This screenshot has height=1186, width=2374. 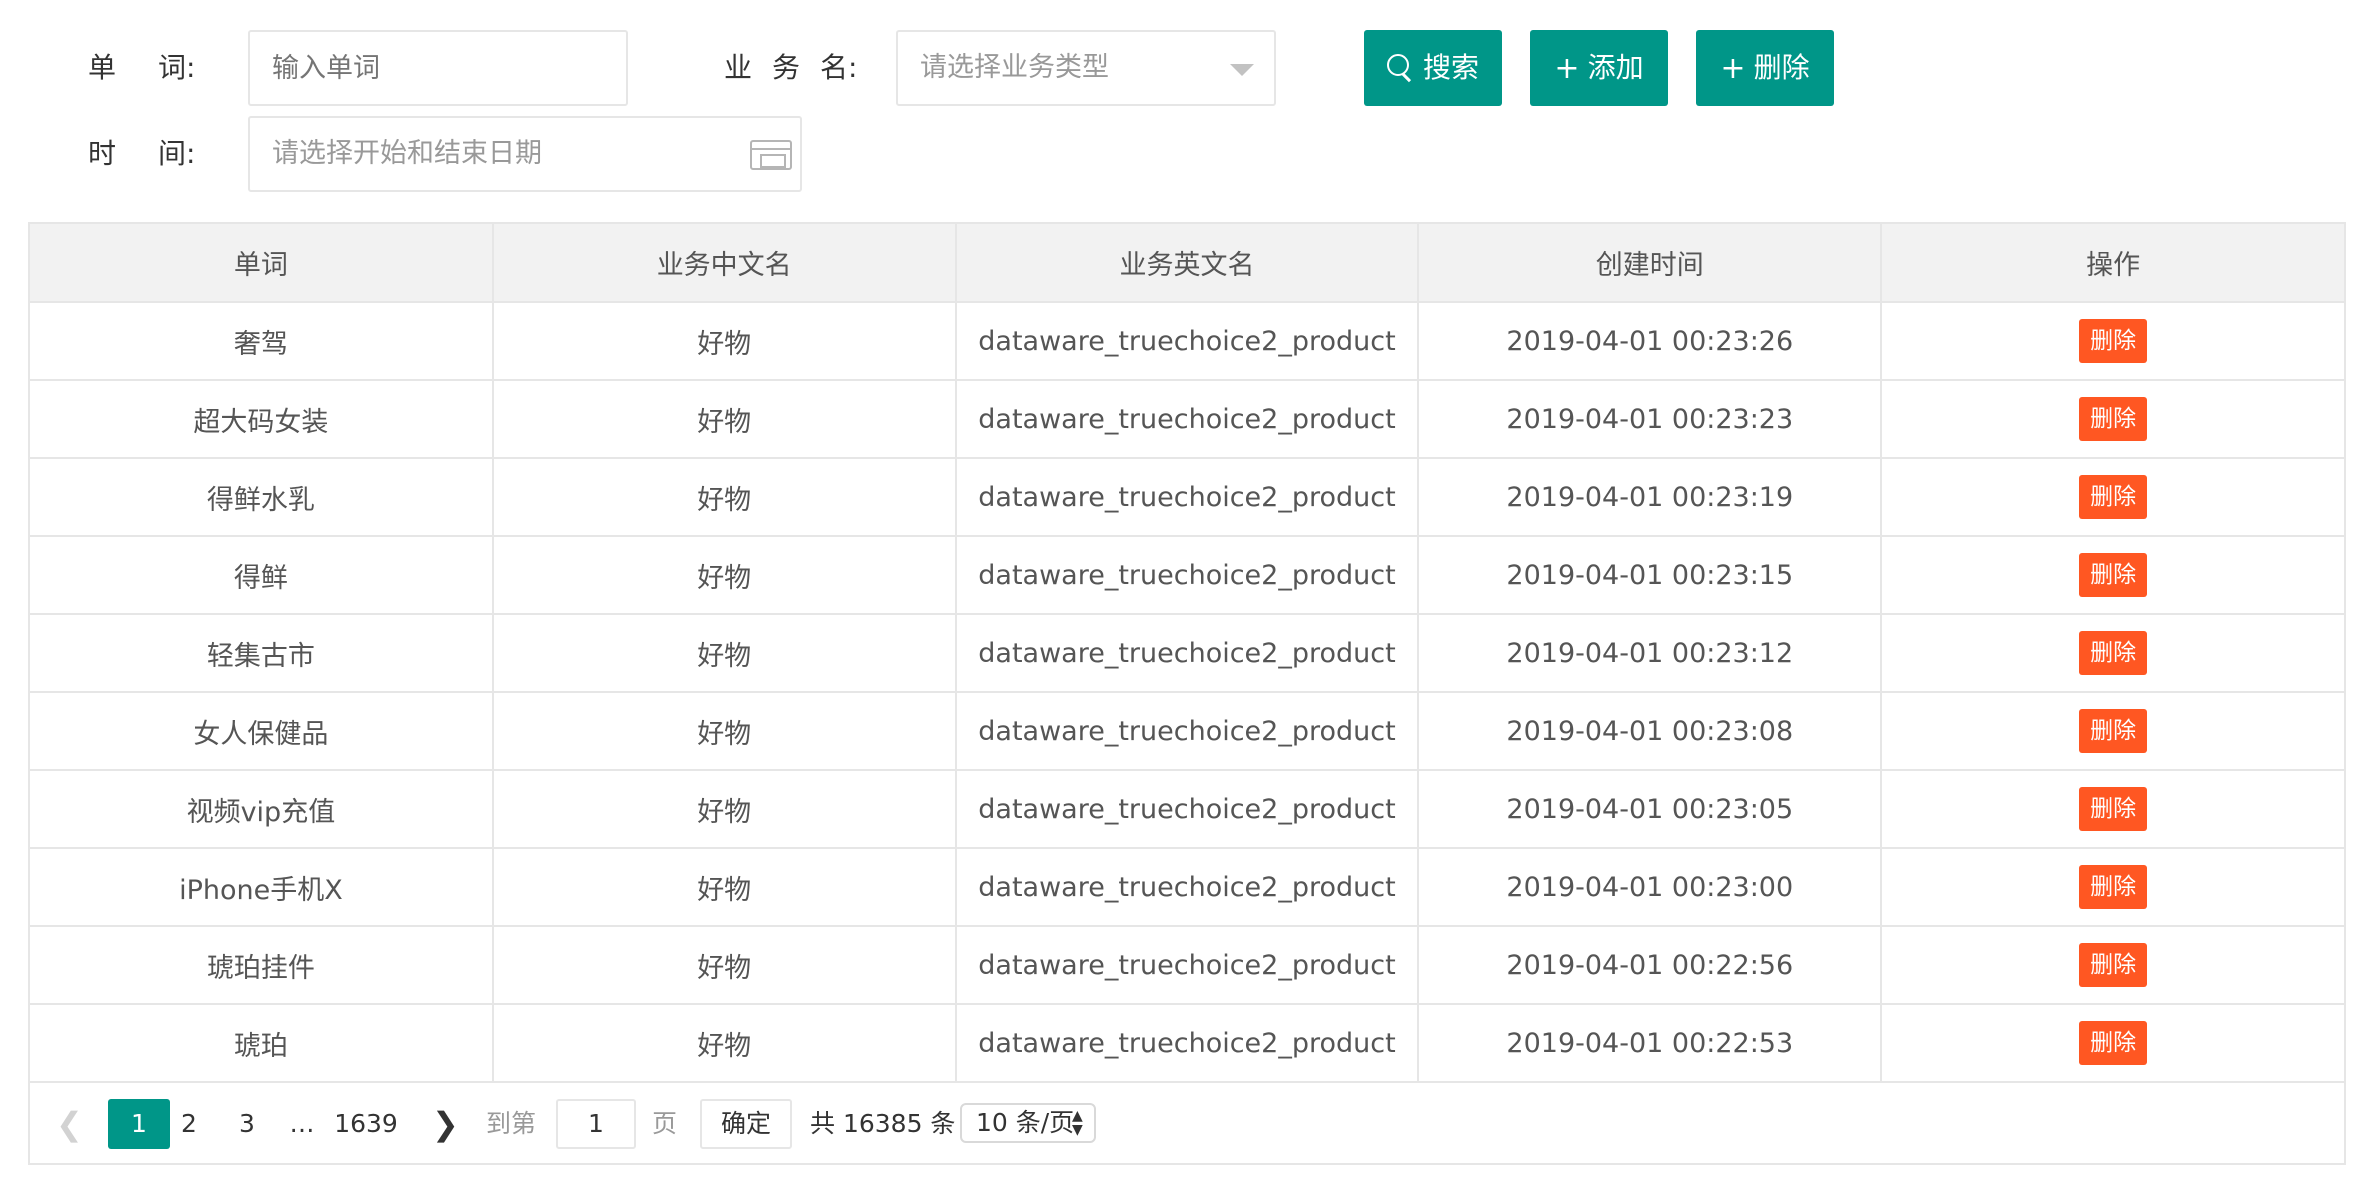 I want to click on time-label: 时间:, so click(x=142, y=153).